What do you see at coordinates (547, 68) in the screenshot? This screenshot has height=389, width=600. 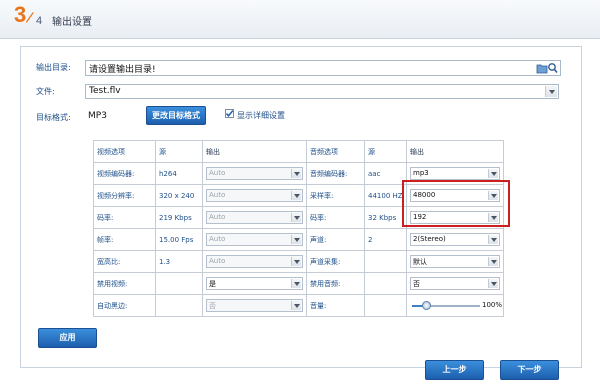 I see `folder-search-icon` at bounding box center [547, 68].